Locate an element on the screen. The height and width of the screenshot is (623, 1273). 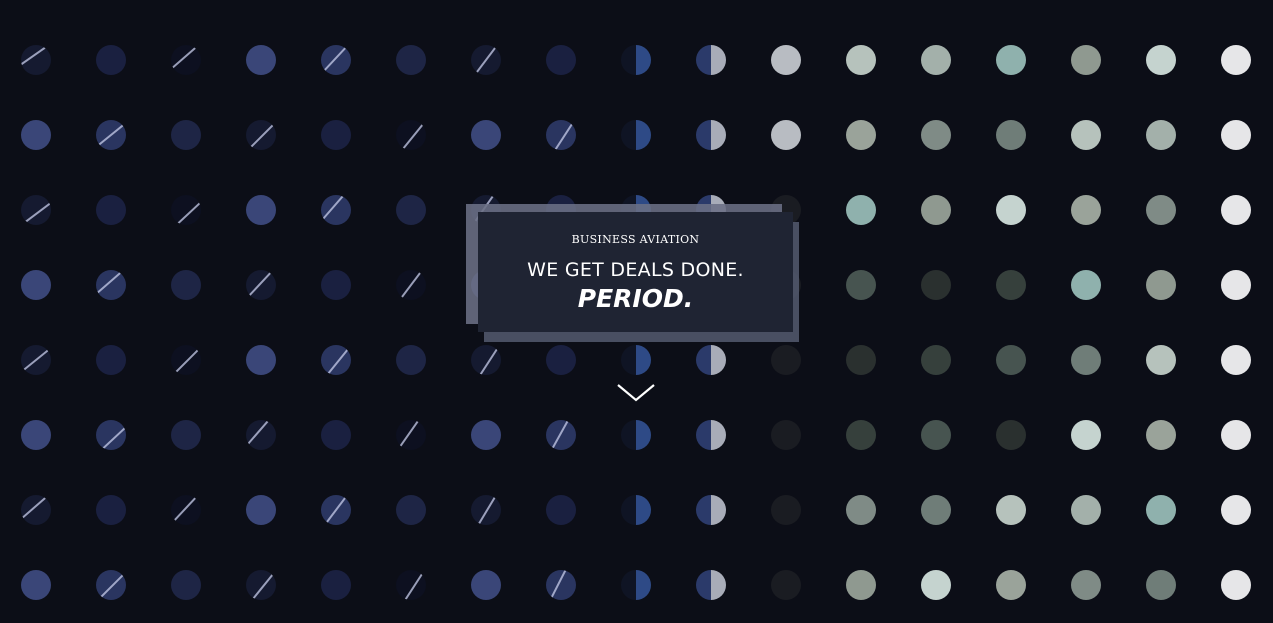
scroll-down-button is located at coordinates (636, 393).